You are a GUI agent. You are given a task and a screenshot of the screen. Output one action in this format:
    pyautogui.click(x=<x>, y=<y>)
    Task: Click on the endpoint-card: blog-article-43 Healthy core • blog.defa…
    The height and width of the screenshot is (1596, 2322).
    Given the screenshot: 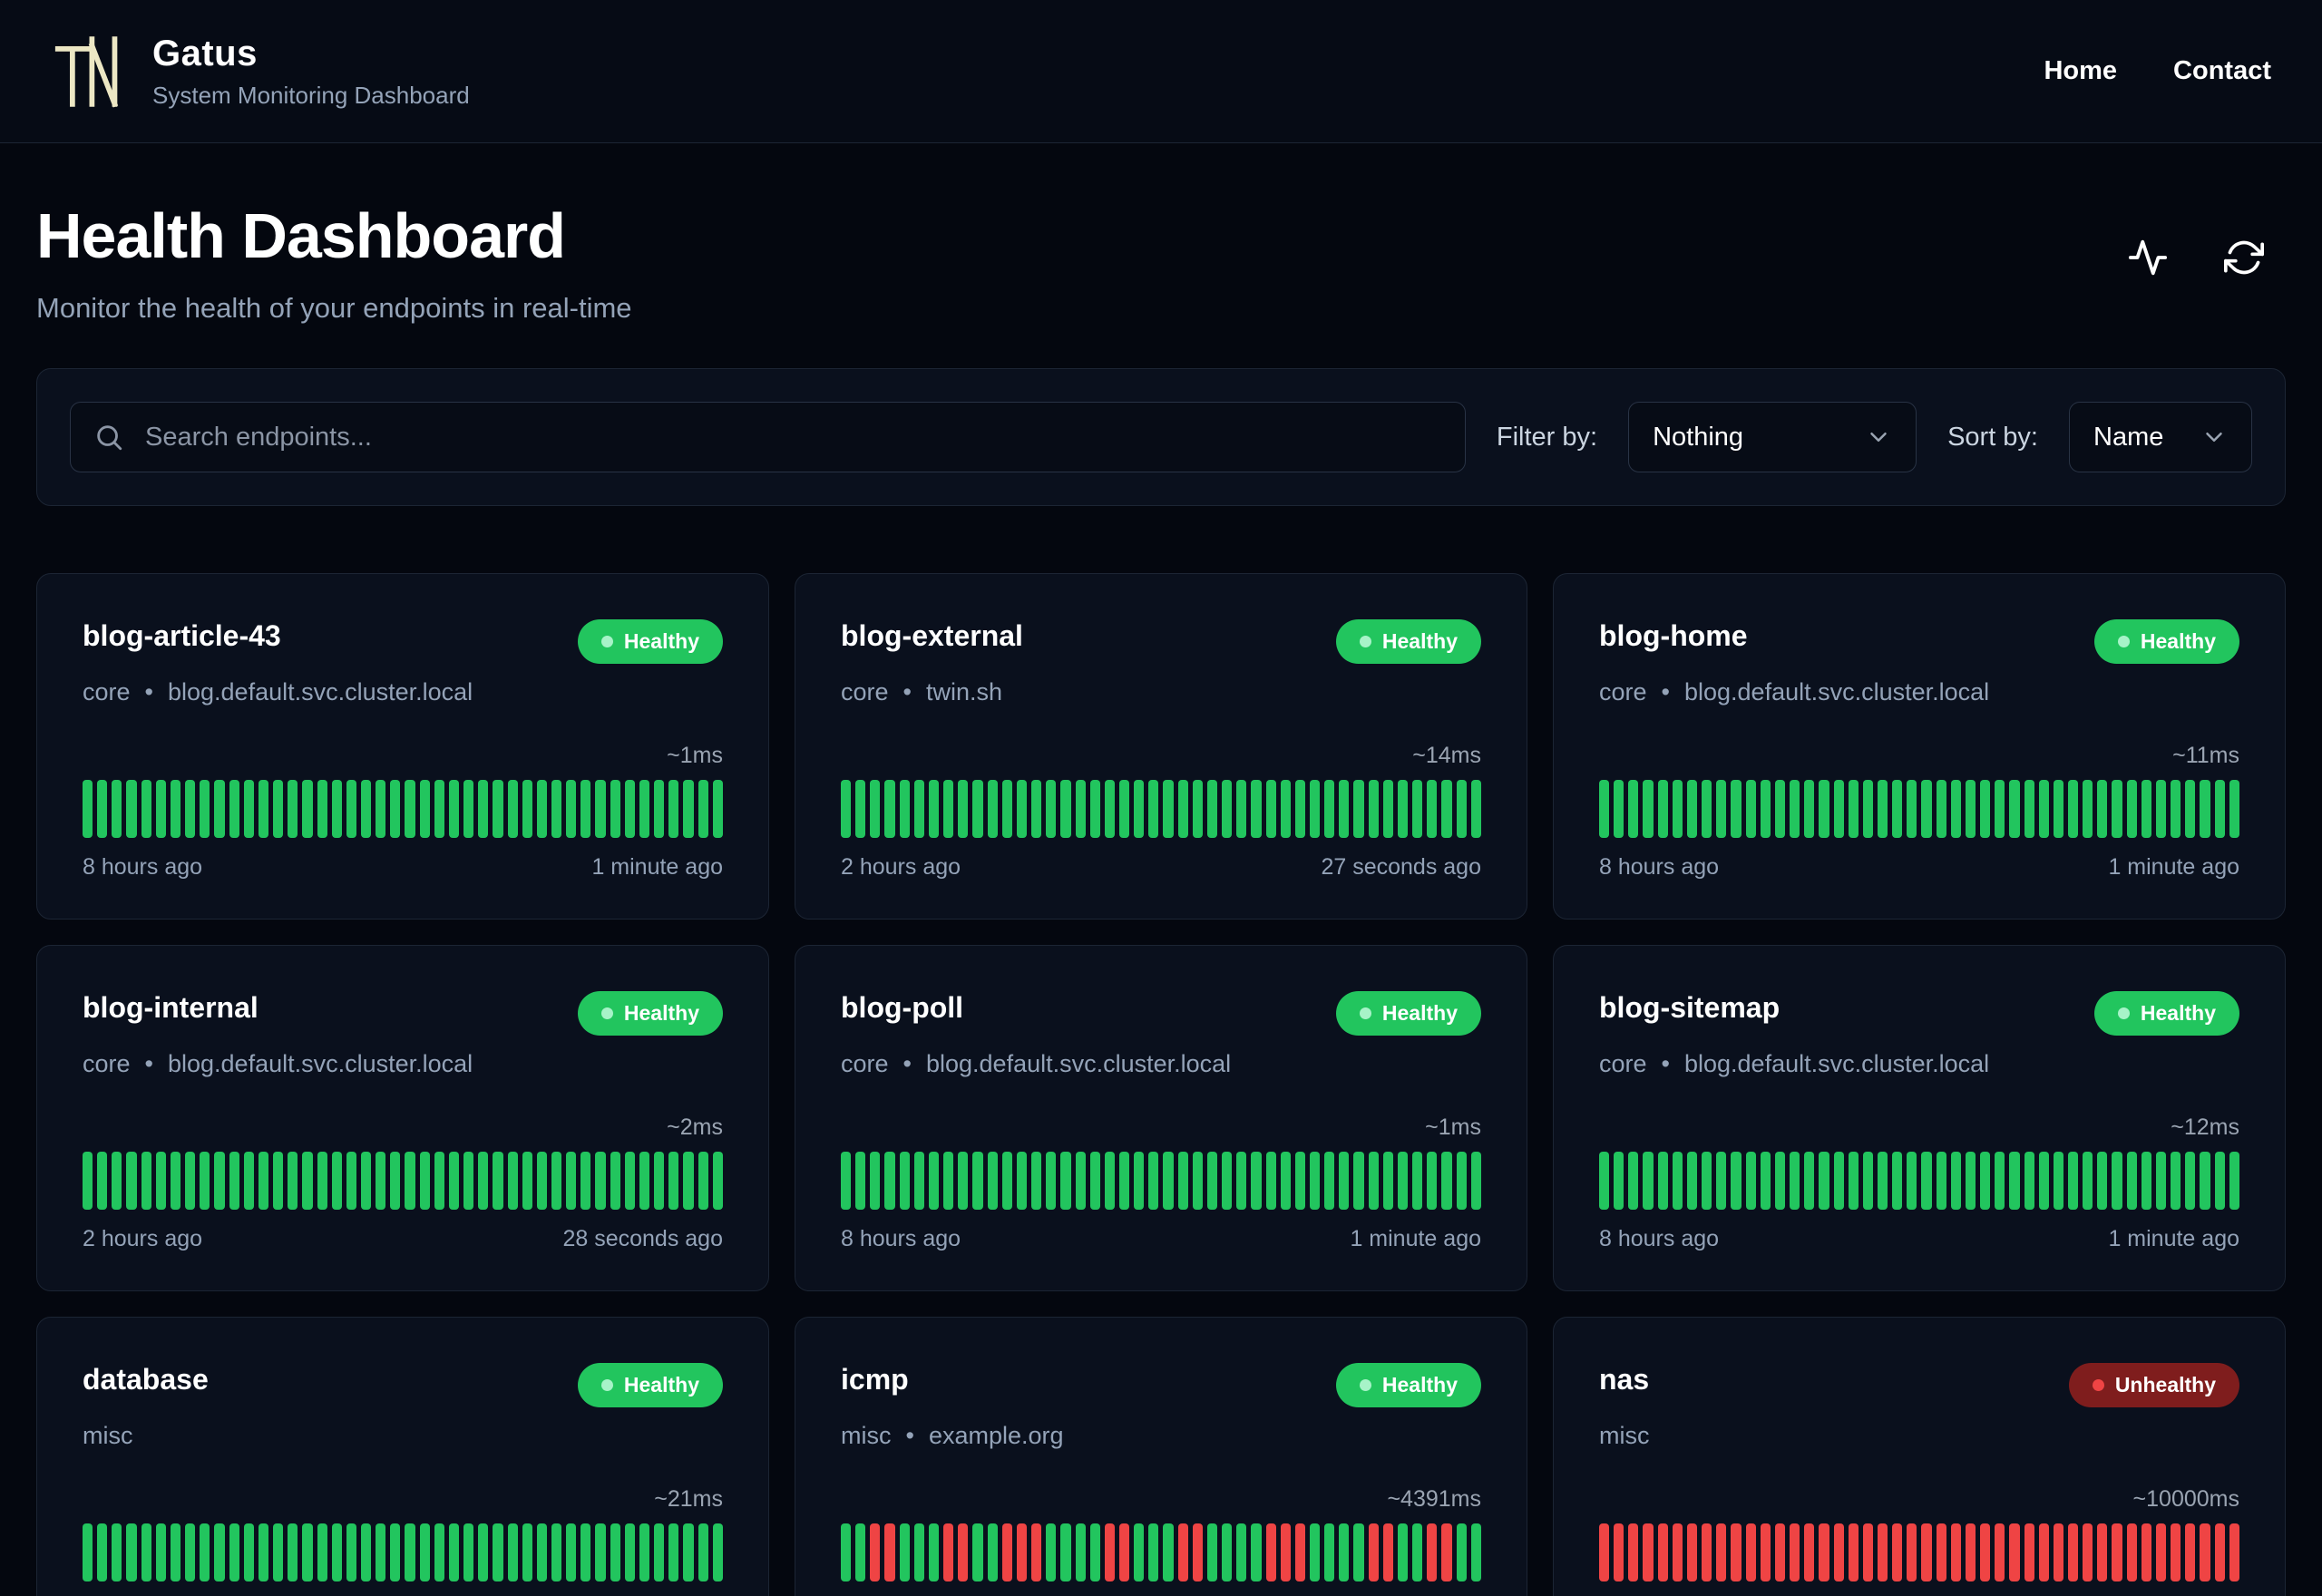 What is the action you would take?
    pyautogui.click(x=402, y=746)
    